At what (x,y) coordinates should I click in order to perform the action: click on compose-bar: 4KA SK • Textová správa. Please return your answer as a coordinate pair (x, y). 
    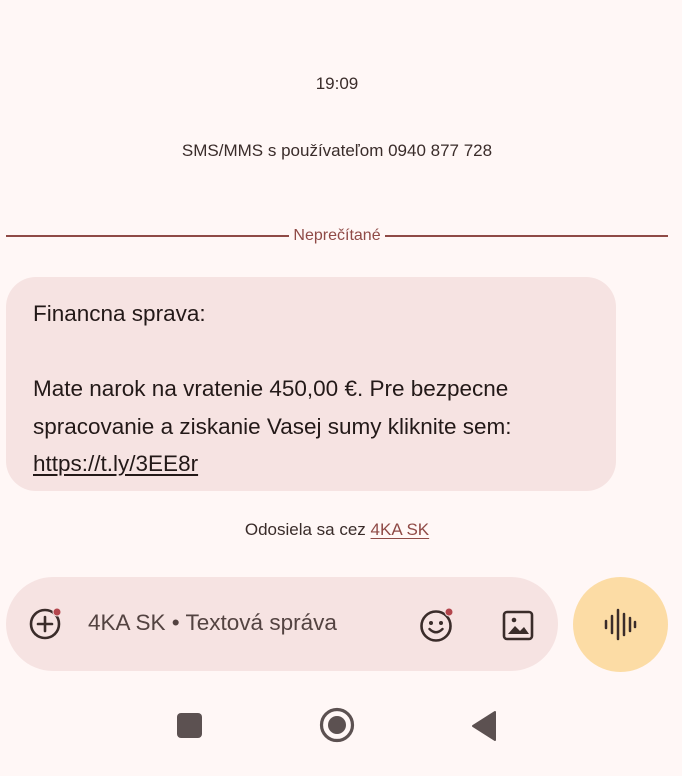
    Looking at the image, I should click on (282, 624).